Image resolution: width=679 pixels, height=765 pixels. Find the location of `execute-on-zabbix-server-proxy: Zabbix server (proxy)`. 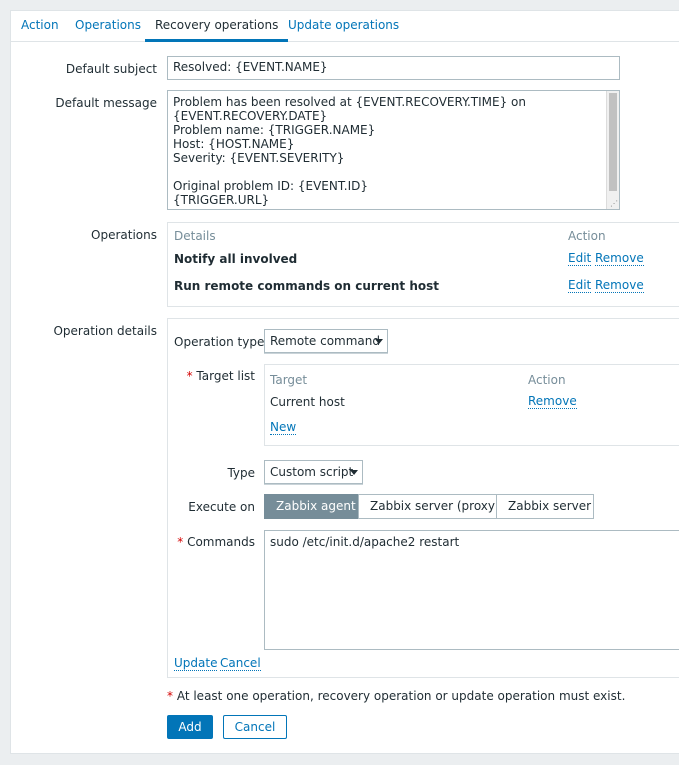

execute-on-zabbix-server-proxy: Zabbix server (proxy) is located at coordinates (429, 506).